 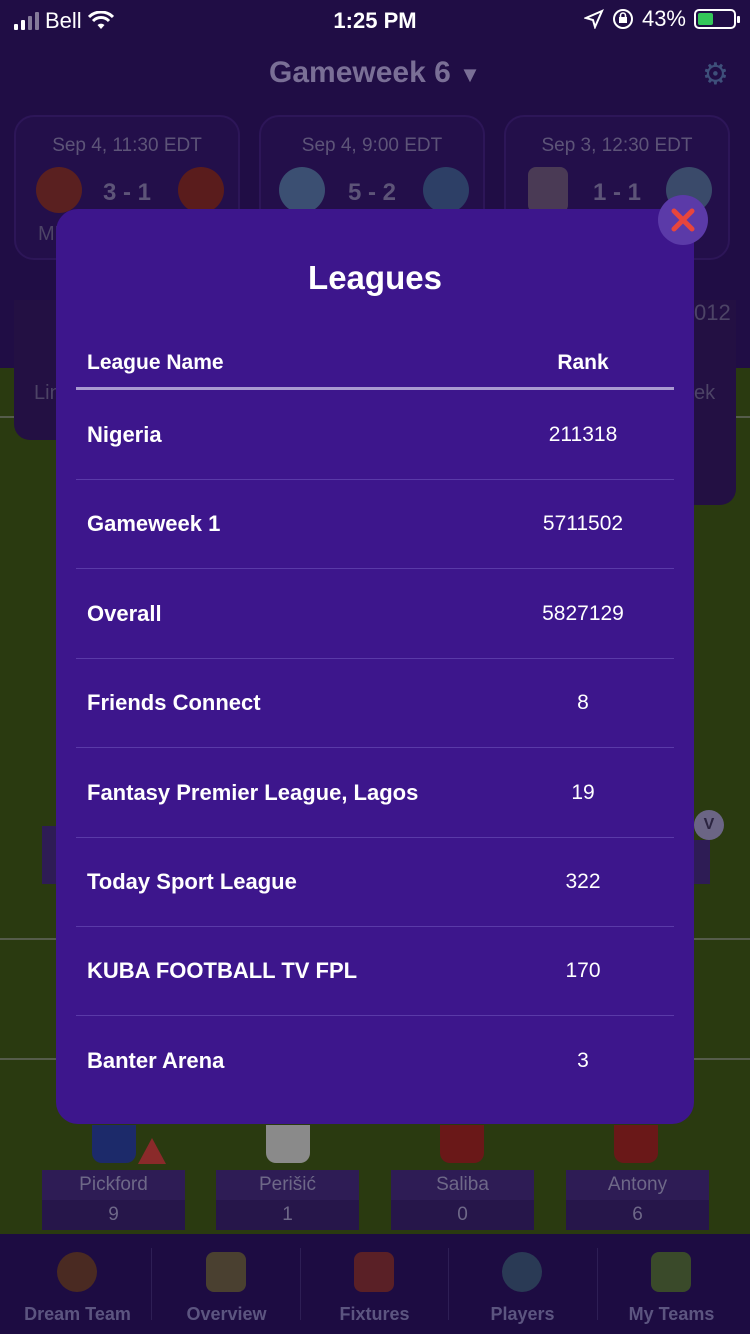 I want to click on nav-my-teams: My Teams, so click(x=671, y=1284).